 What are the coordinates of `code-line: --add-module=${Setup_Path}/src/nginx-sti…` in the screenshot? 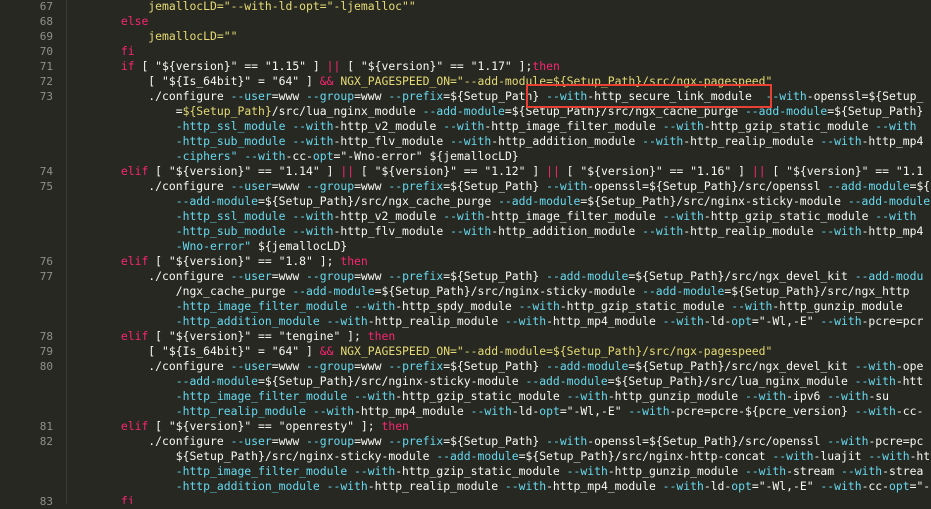 It's located at (495, 381).